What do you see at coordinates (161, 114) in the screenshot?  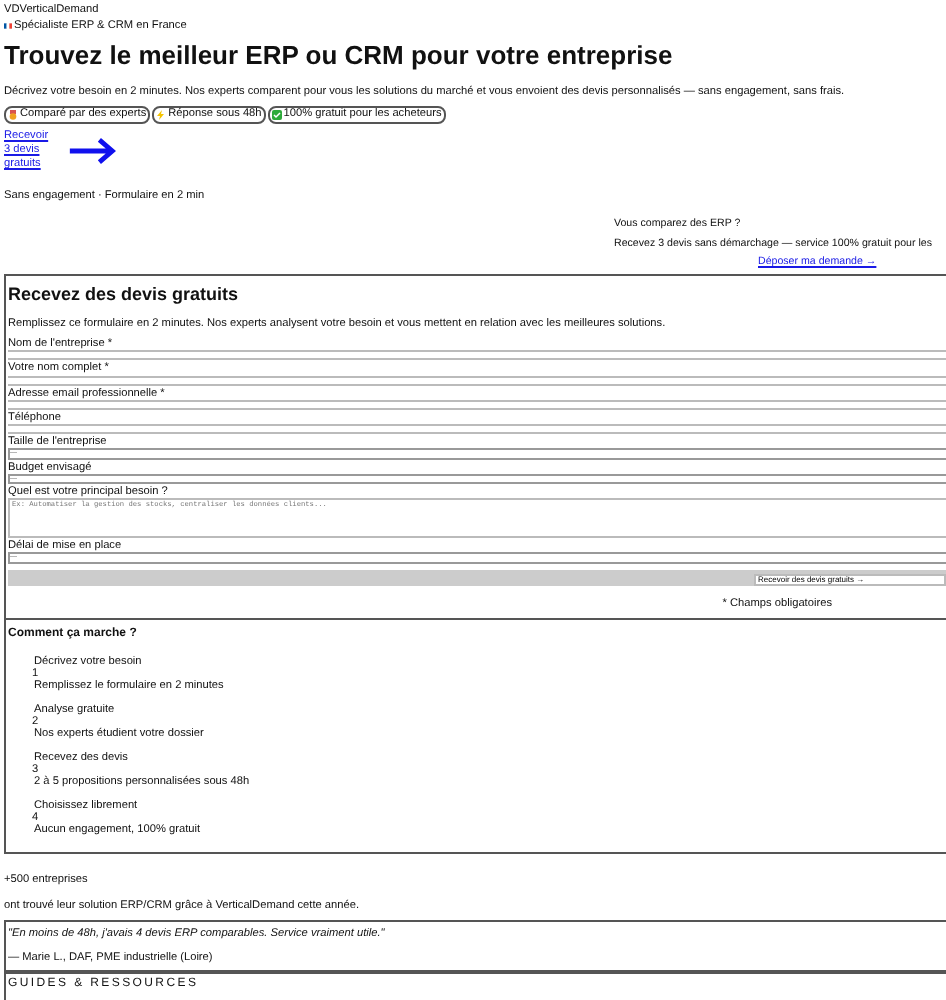 I see `lightning-icon` at bounding box center [161, 114].